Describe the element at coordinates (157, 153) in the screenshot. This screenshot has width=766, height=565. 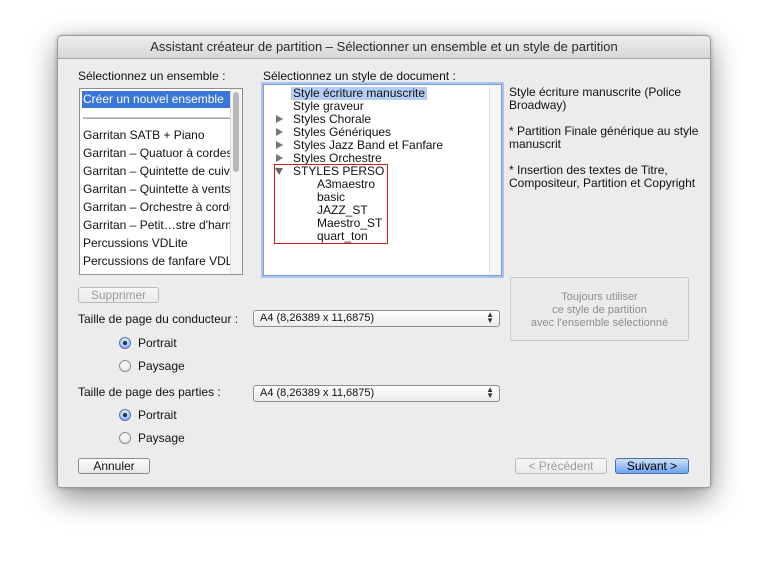
I see `list-item: Garritan – Quatuor à cordes` at that location.